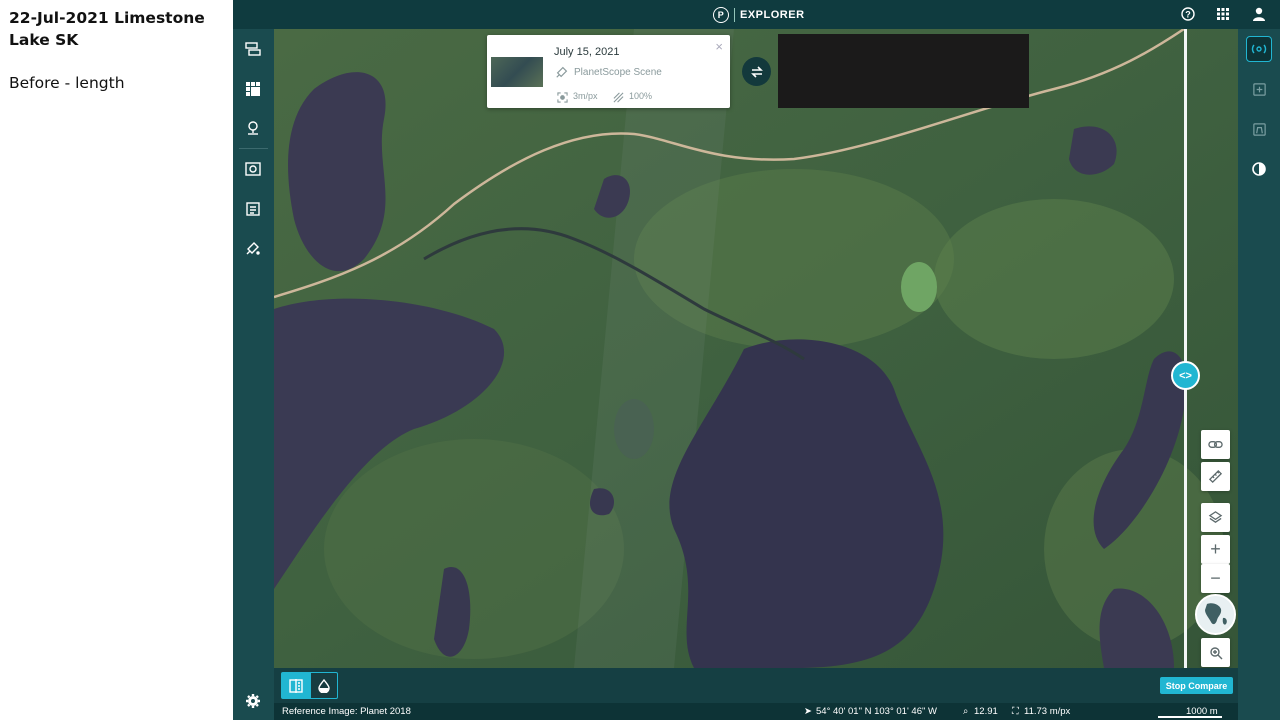 This screenshot has height=720, width=1280. I want to click on split-compare-button, so click(295, 685).